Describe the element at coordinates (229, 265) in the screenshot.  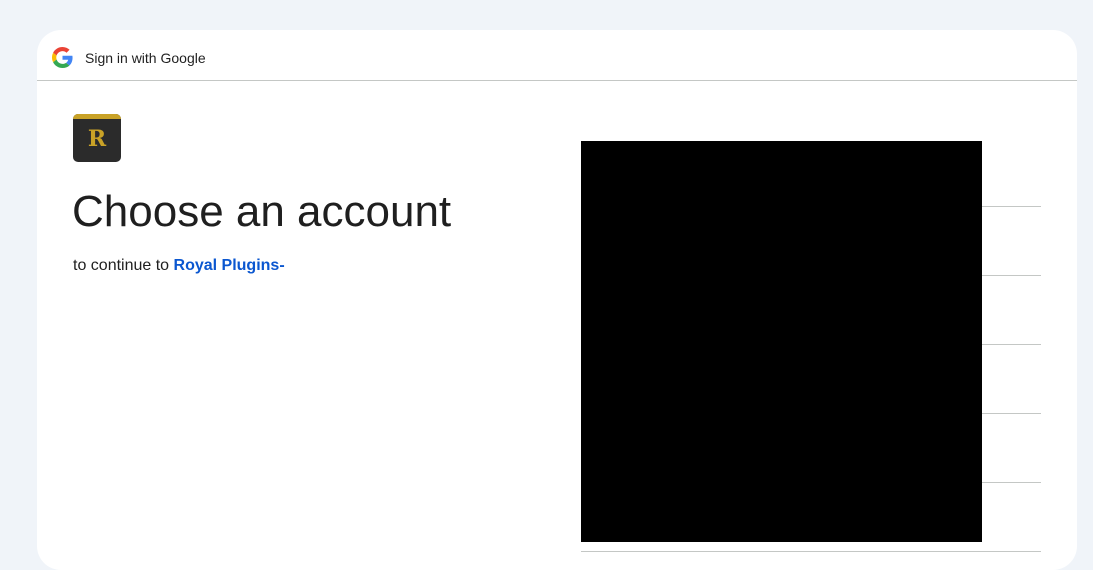
I see `app-name-link: Royal Plugins-` at that location.